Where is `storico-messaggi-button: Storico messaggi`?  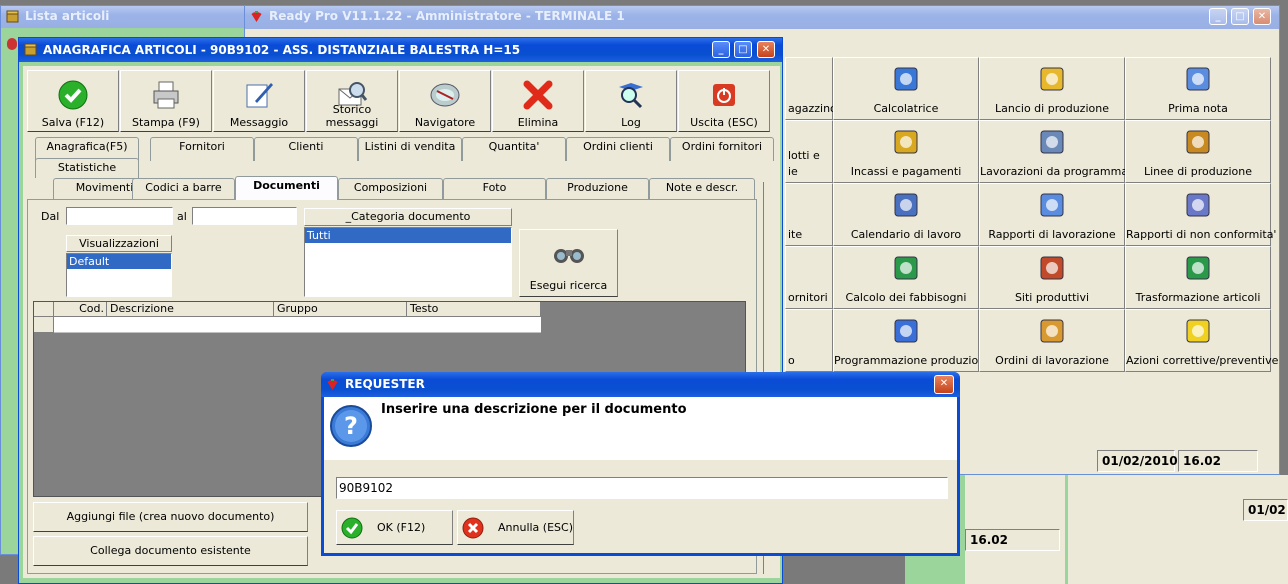 storico-messaggi-button: Storico messaggi is located at coordinates (352, 101).